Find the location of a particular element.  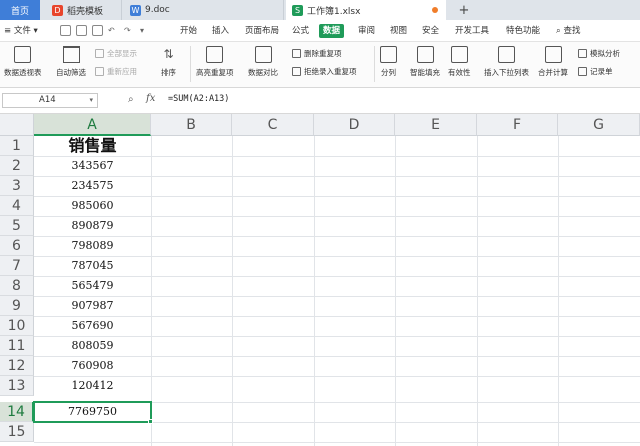

show-all-icon is located at coordinates (99, 53).